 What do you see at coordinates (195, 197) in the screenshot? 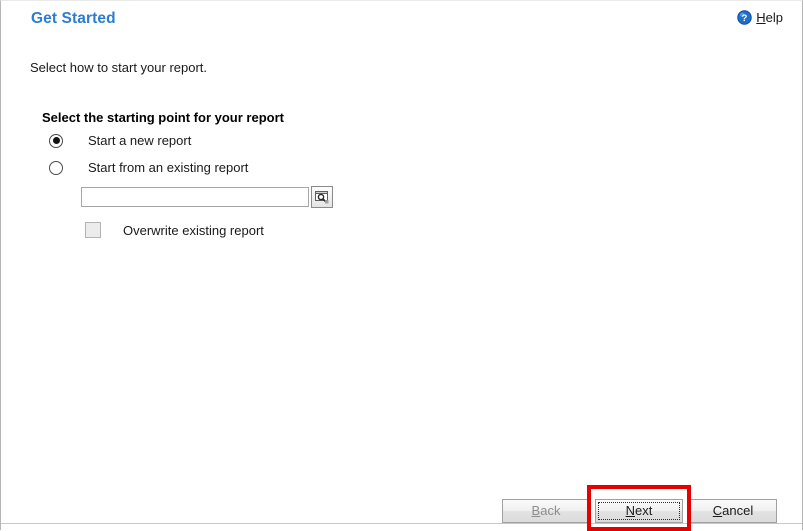
I see `existing-report-input` at bounding box center [195, 197].